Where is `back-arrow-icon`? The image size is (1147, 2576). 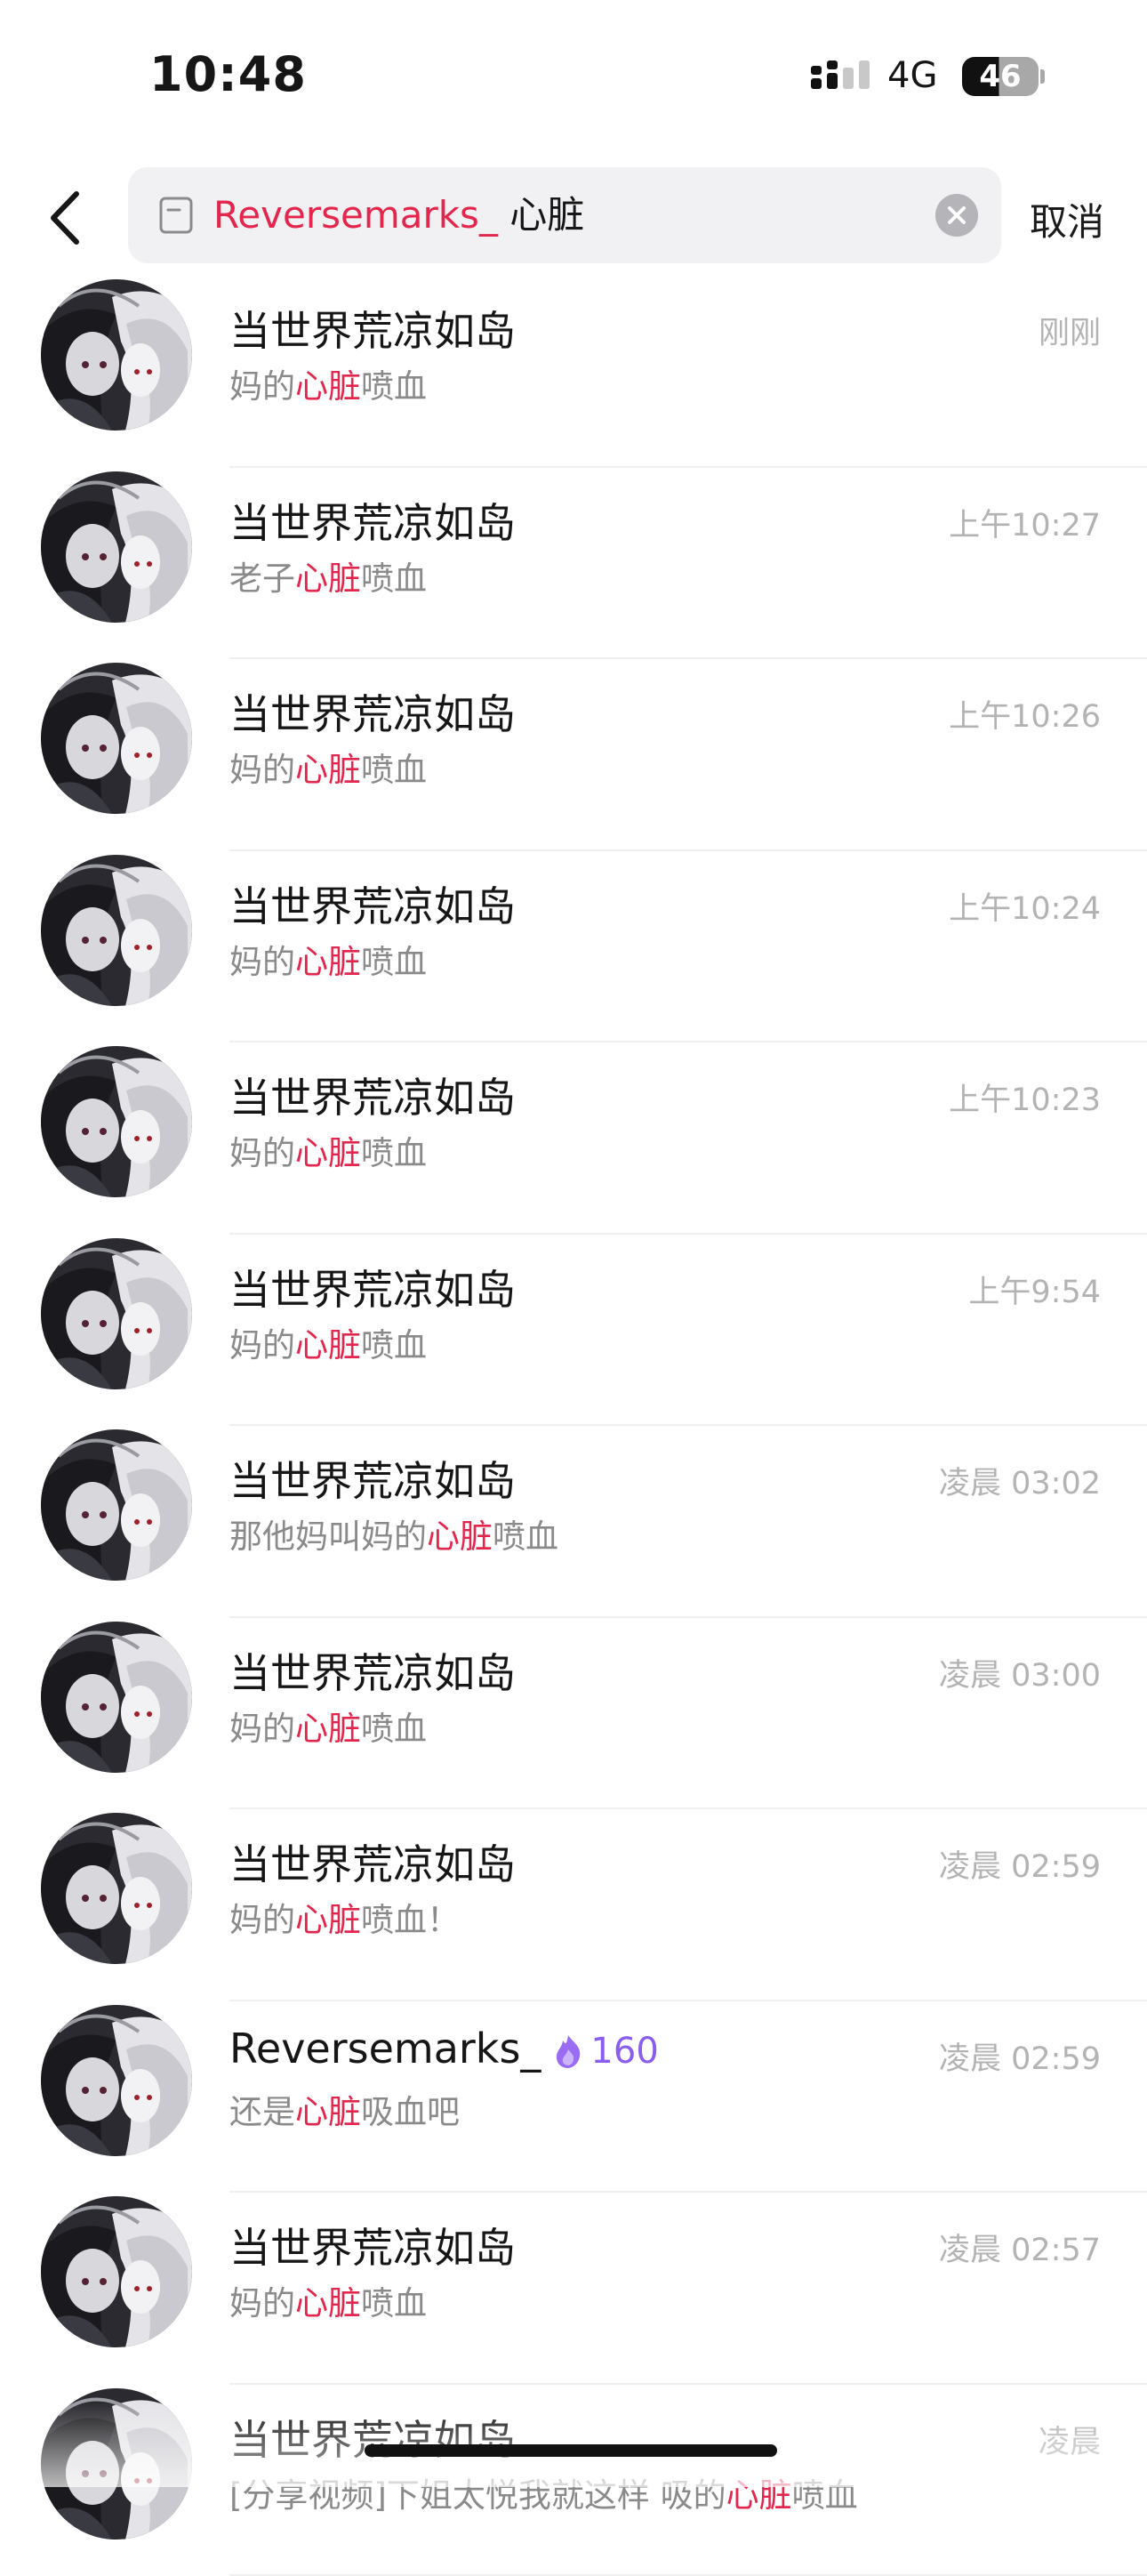
back-arrow-icon is located at coordinates (67, 218).